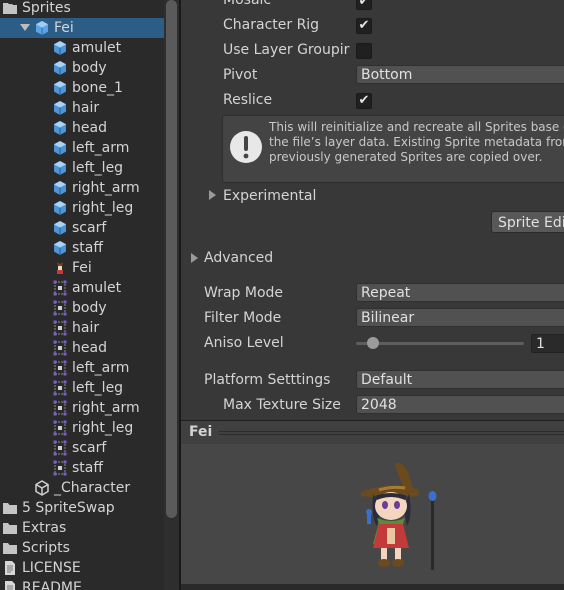  What do you see at coordinates (244, 293) in the screenshot?
I see `wrap-mode-label: Wrap Mode` at bounding box center [244, 293].